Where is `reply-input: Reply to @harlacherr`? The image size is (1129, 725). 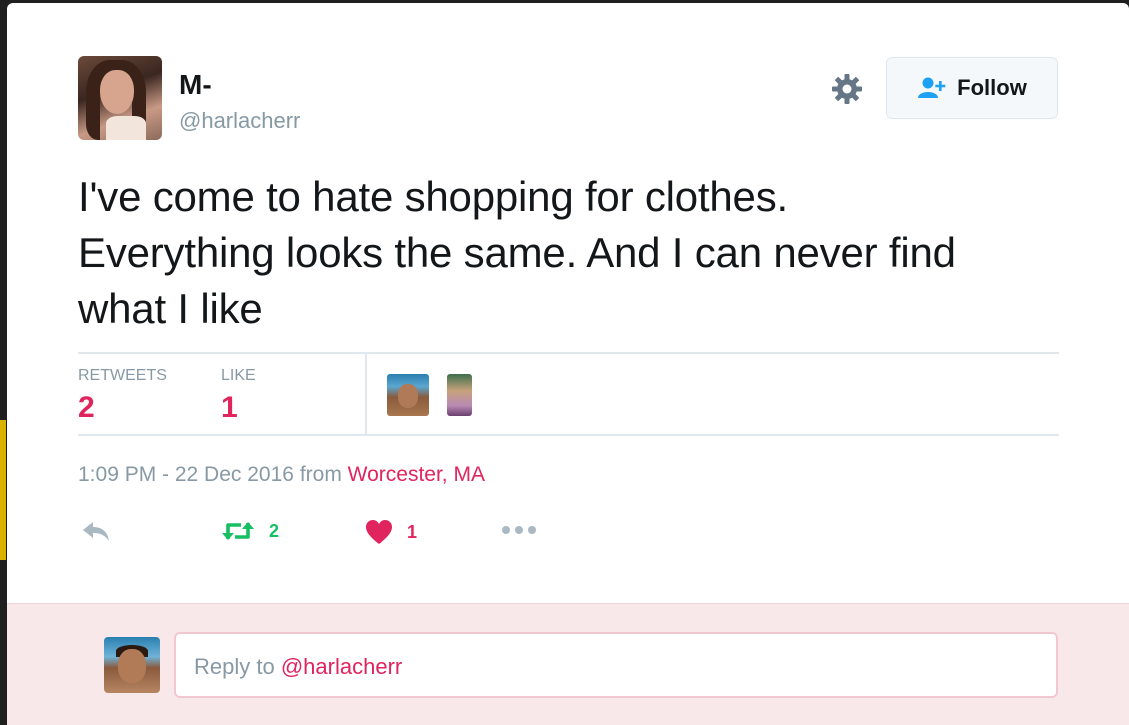 reply-input: Reply to @harlacherr is located at coordinates (616, 665).